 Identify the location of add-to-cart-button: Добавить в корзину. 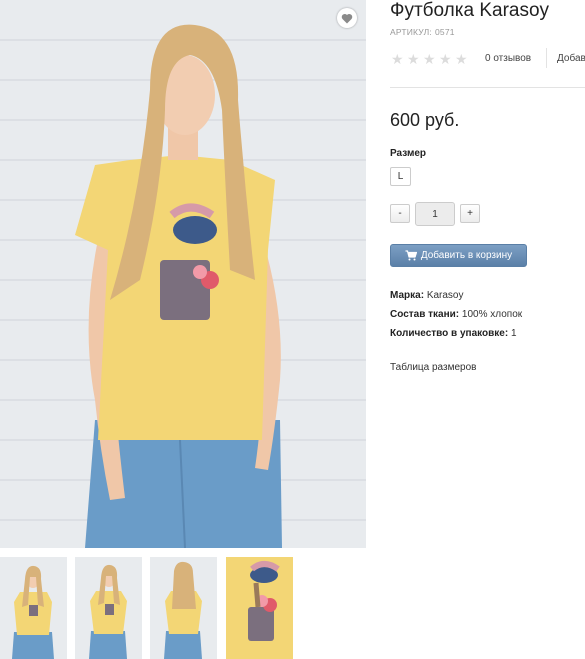
(458, 255).